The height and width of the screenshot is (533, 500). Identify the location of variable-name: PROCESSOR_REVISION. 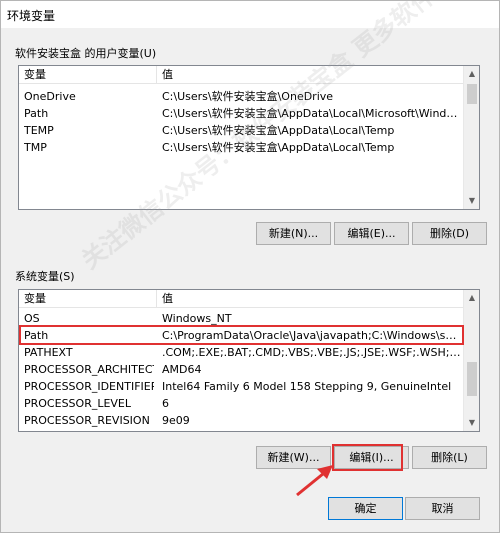
(87, 420).